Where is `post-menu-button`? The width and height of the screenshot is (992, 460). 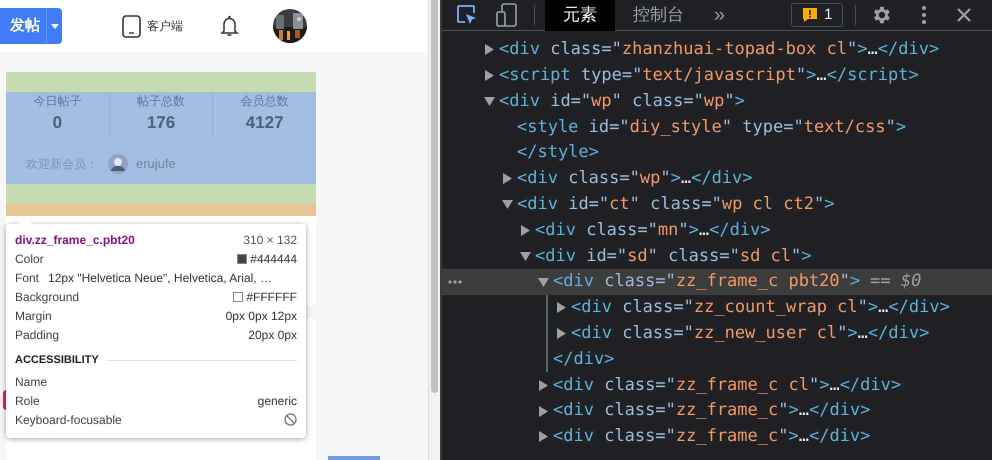
post-menu-button is located at coordinates (54, 26).